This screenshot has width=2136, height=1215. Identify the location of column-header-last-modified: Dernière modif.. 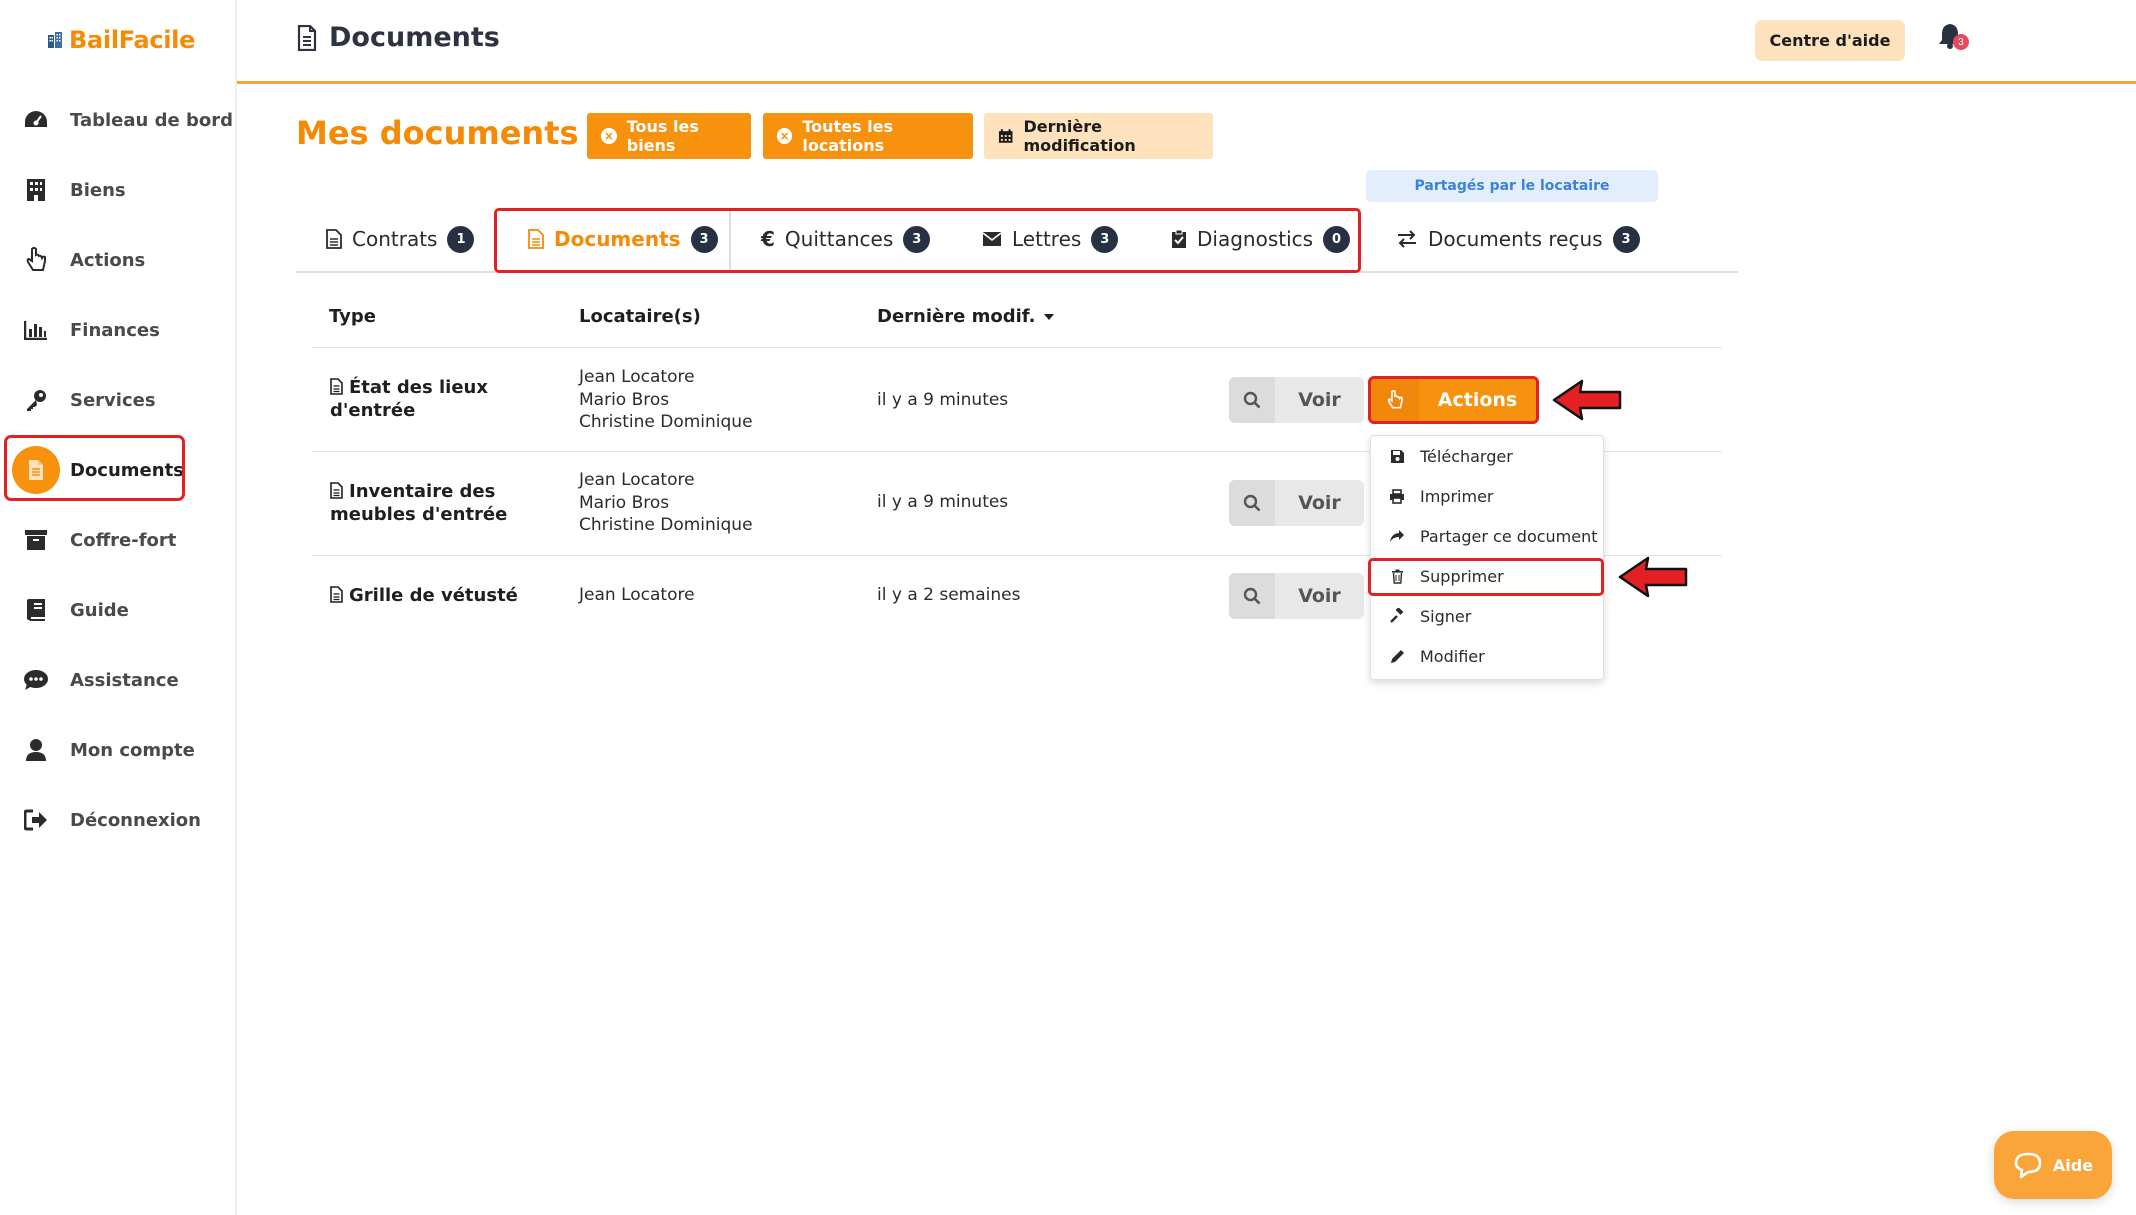
(966, 316).